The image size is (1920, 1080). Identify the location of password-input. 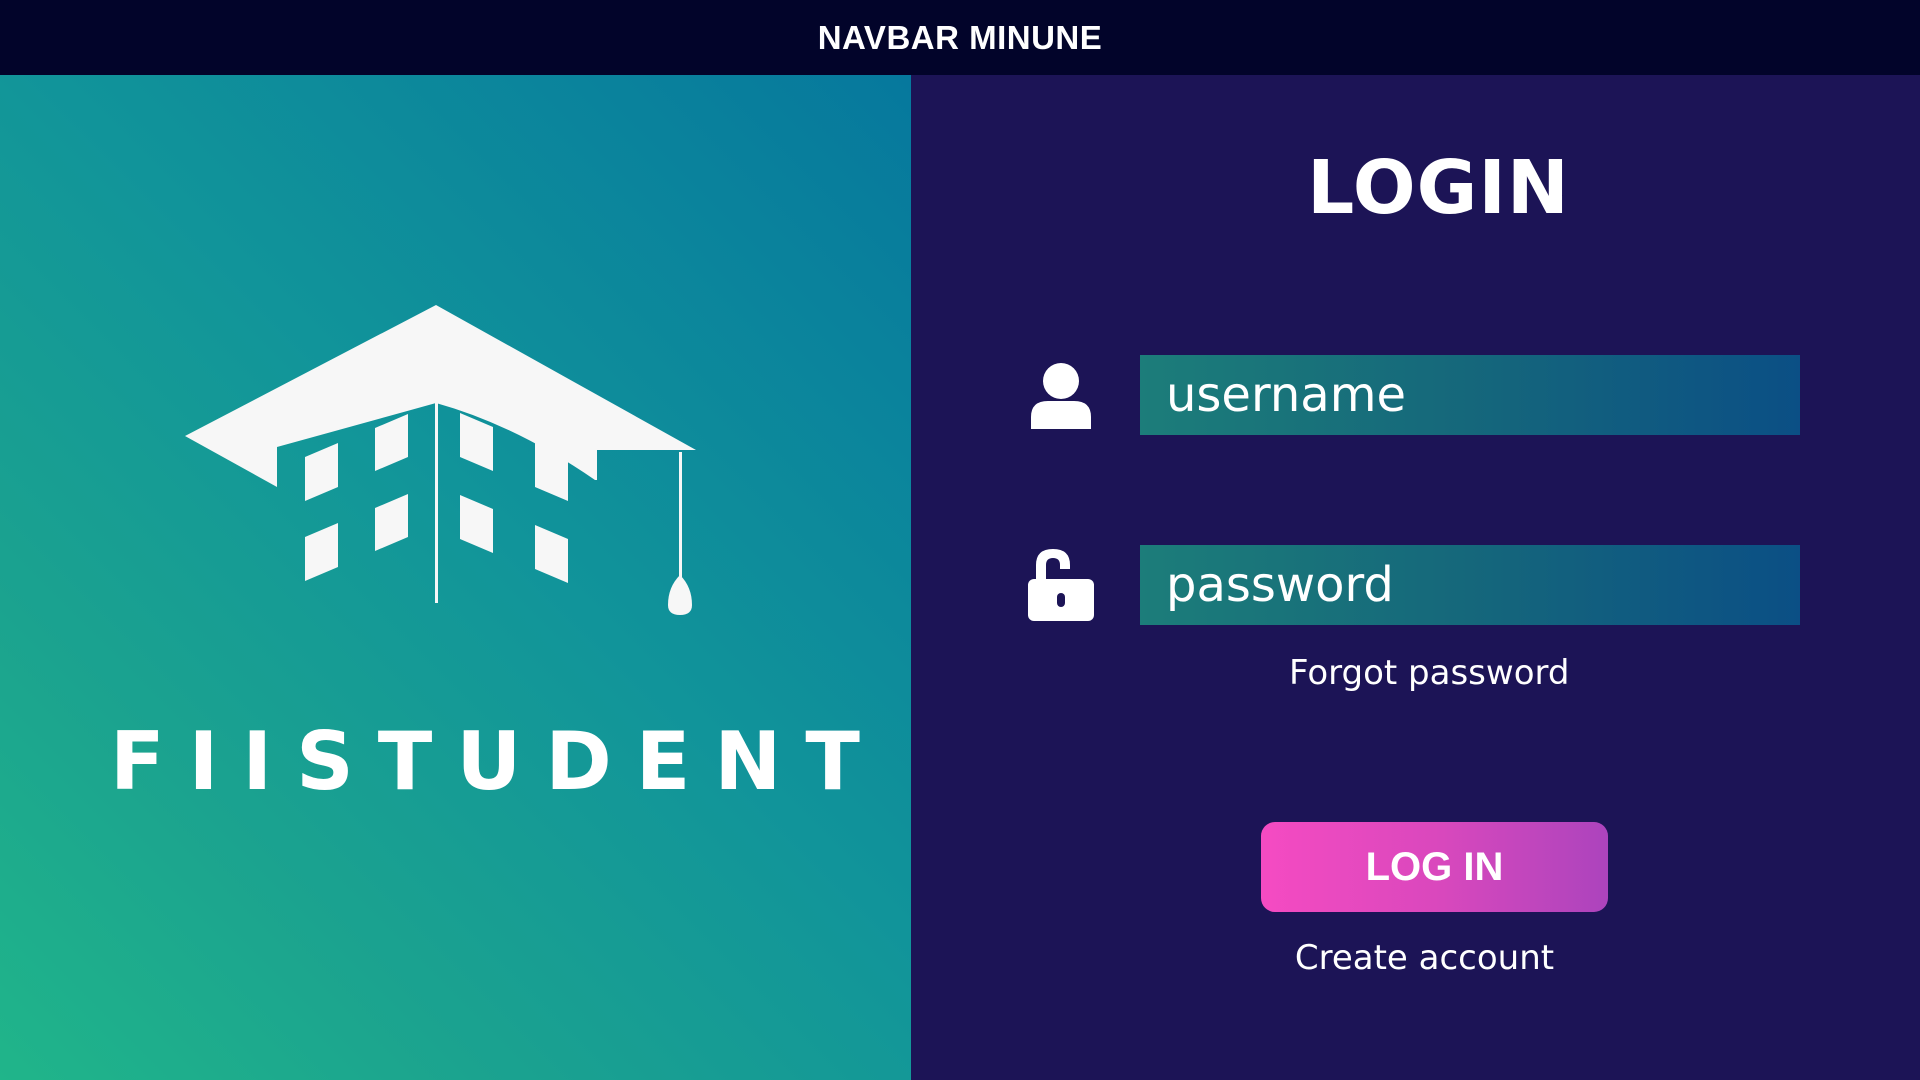
(1470, 585).